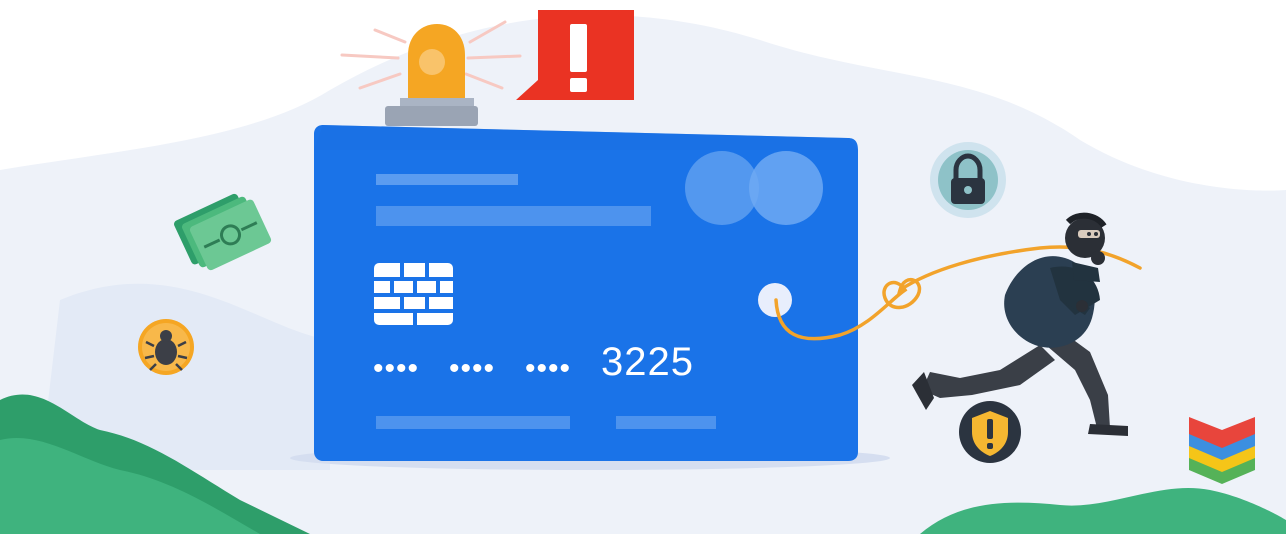  Describe the element at coordinates (648, 362) in the screenshot. I see `card-last-digits: 3225` at that location.